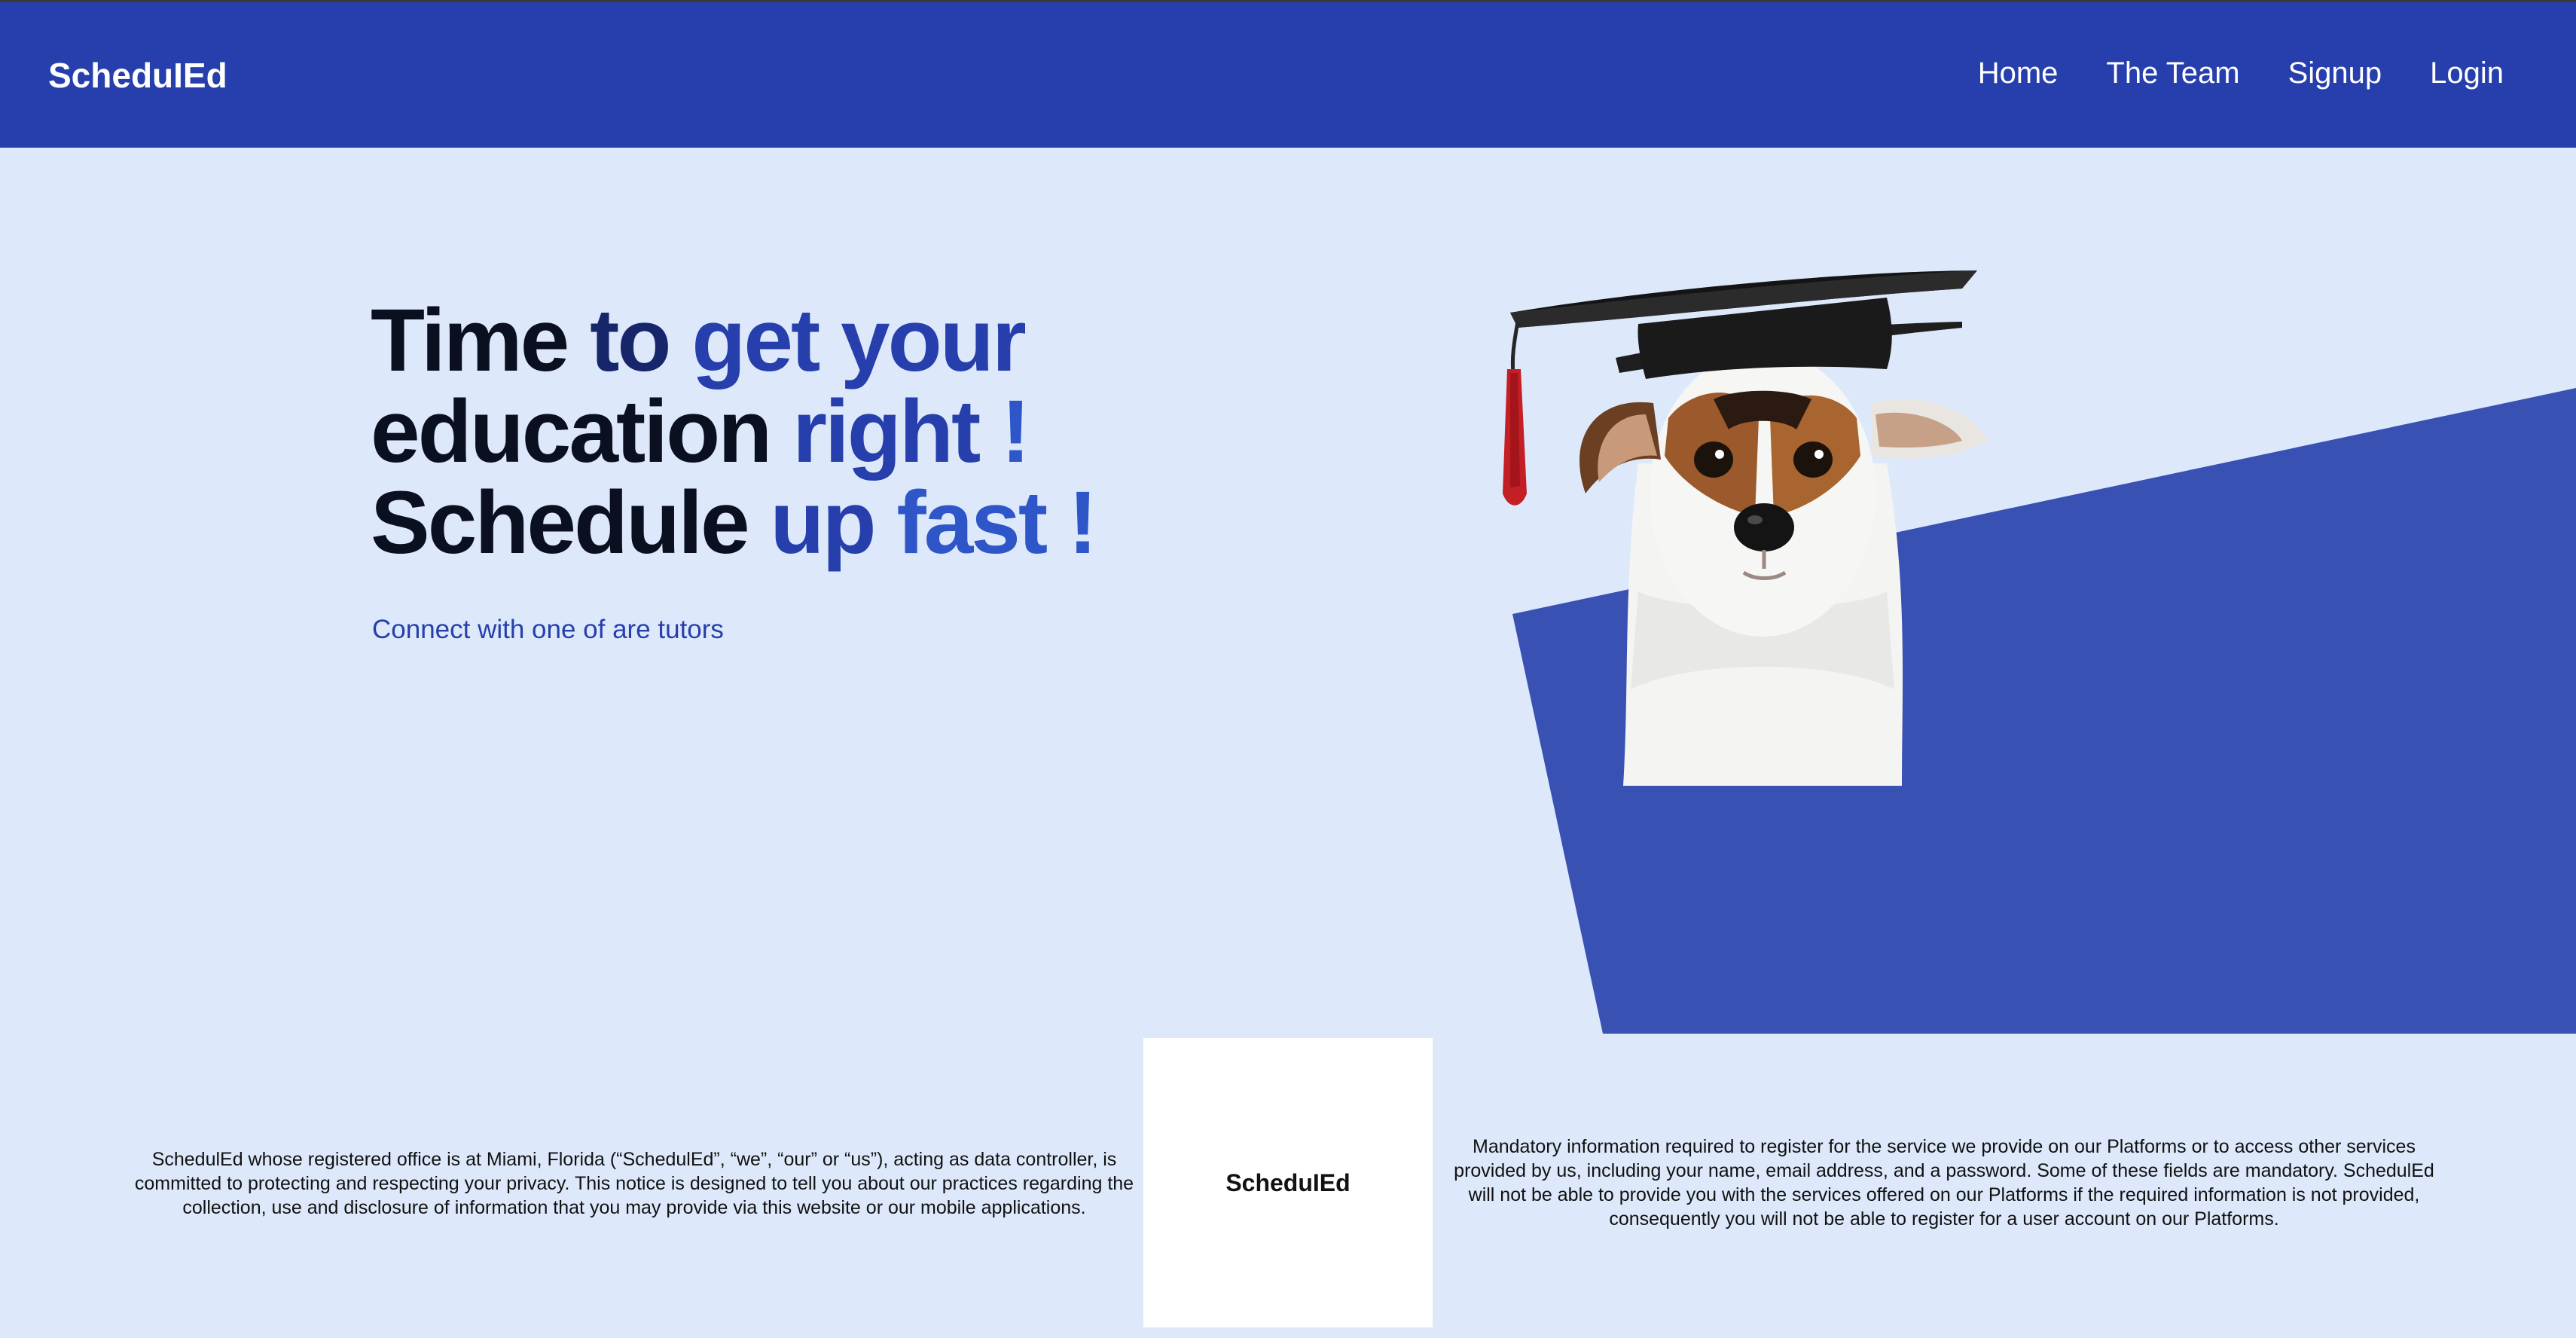 This screenshot has height=1338, width=2576. Describe the element at coordinates (561, 523) in the screenshot. I see `headline-word: Schedule` at that location.